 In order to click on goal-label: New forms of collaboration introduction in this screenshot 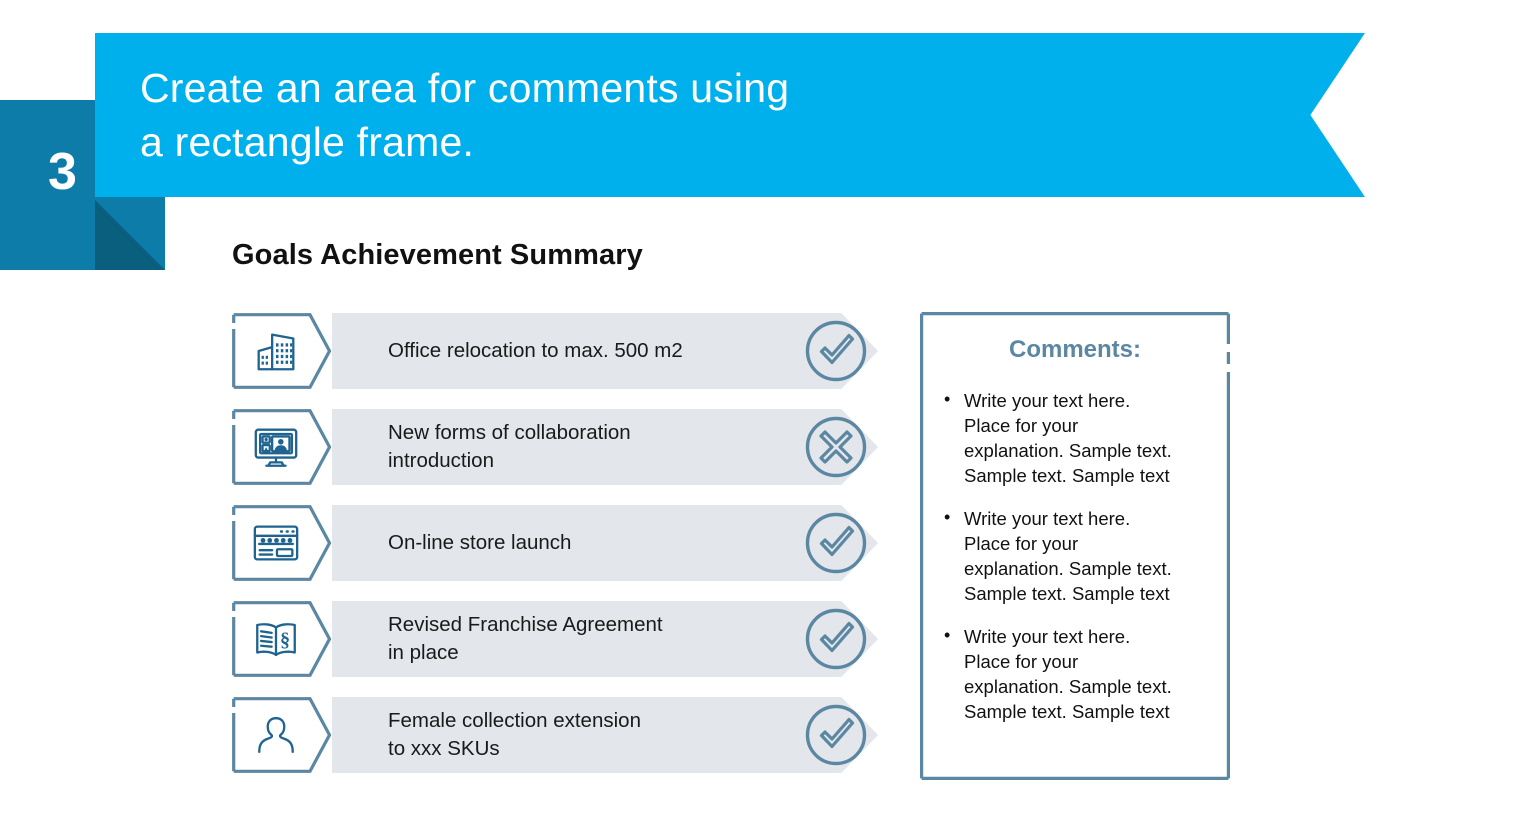, I will do `click(509, 446)`.